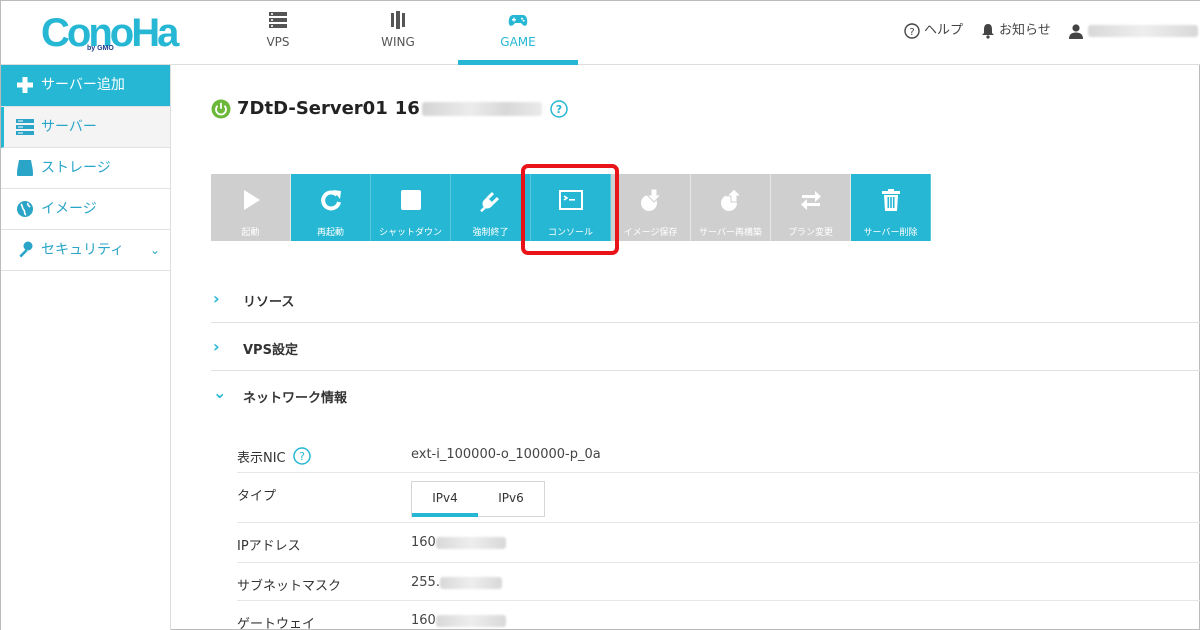 This screenshot has width=1200, height=630. I want to click on sidebar-item-label: サーバー追加, so click(83, 85).